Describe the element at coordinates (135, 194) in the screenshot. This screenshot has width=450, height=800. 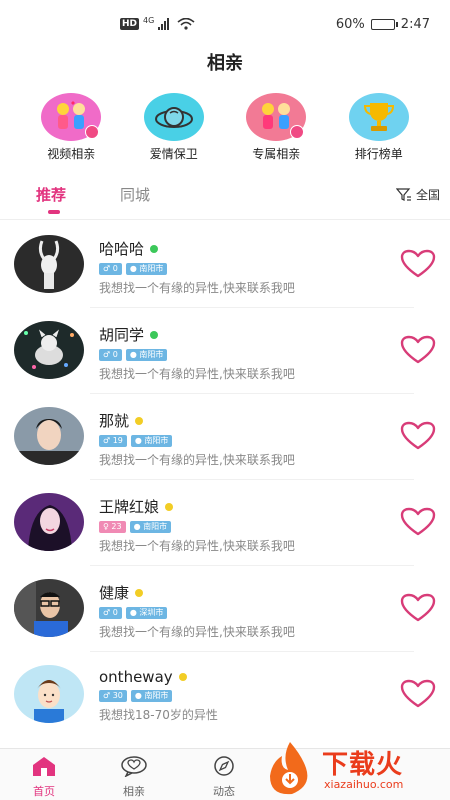
I see `tab-same-city: 同城` at that location.